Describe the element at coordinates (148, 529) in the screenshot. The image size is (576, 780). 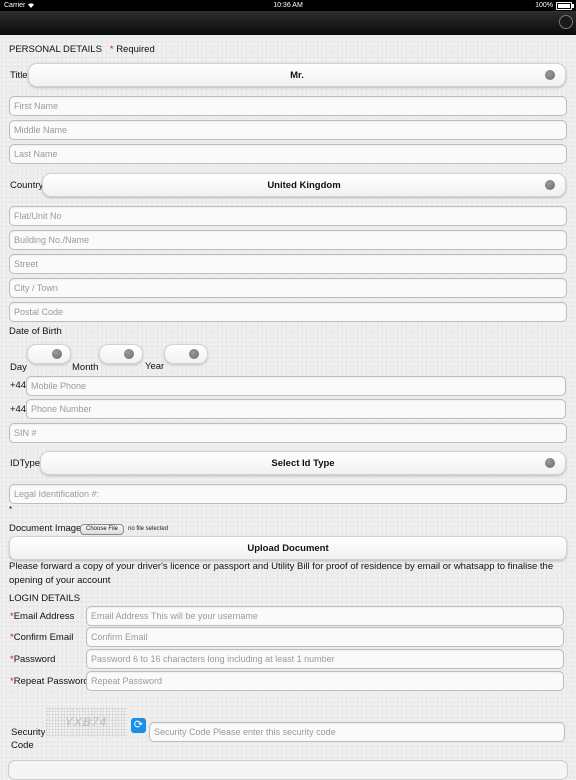
I see `file-status: no file selected` at that location.